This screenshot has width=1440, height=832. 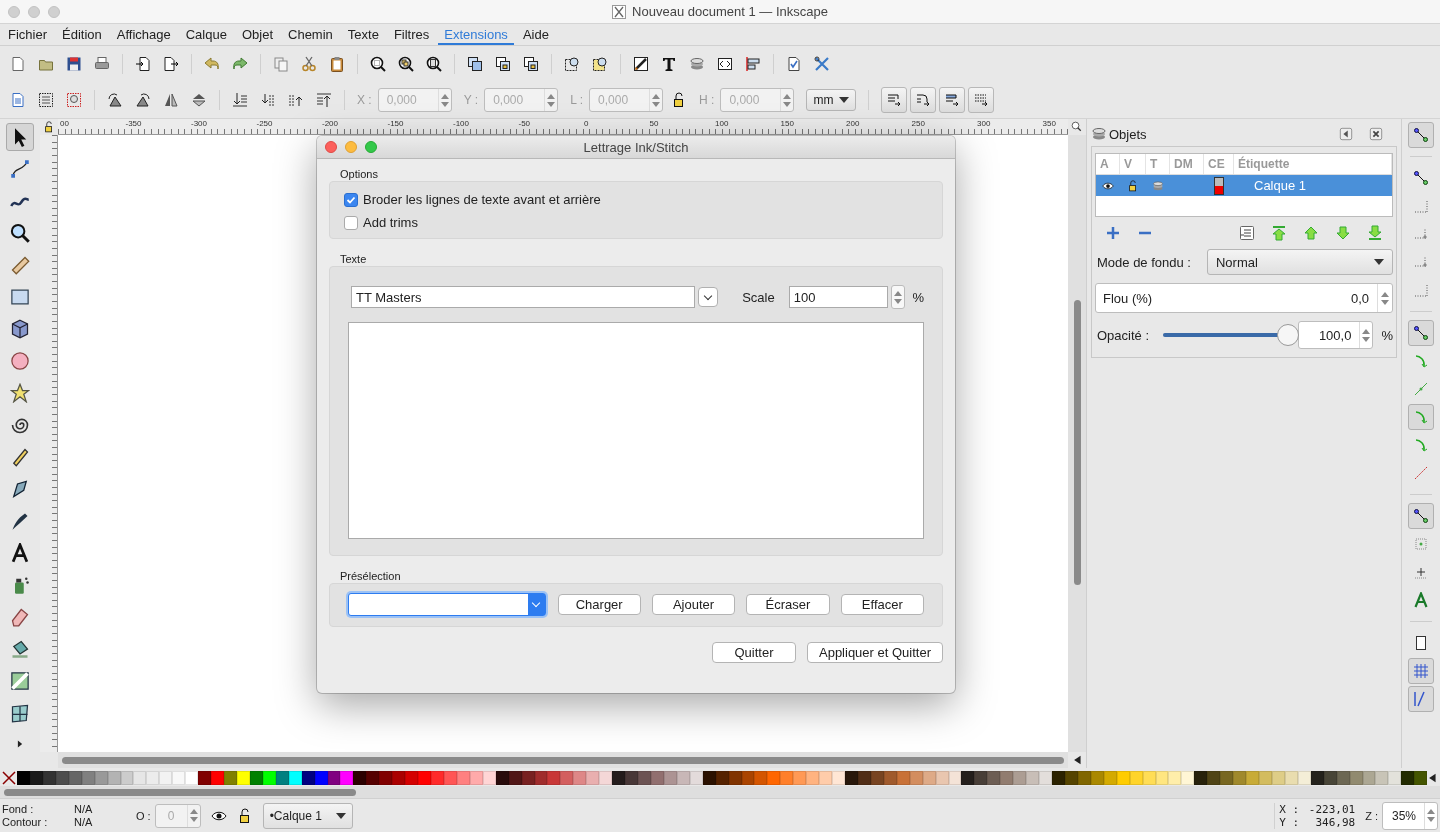 What do you see at coordinates (482, 199) in the screenshot?
I see `checkbox-label: Broder les lignes de texte avant et arrière` at bounding box center [482, 199].